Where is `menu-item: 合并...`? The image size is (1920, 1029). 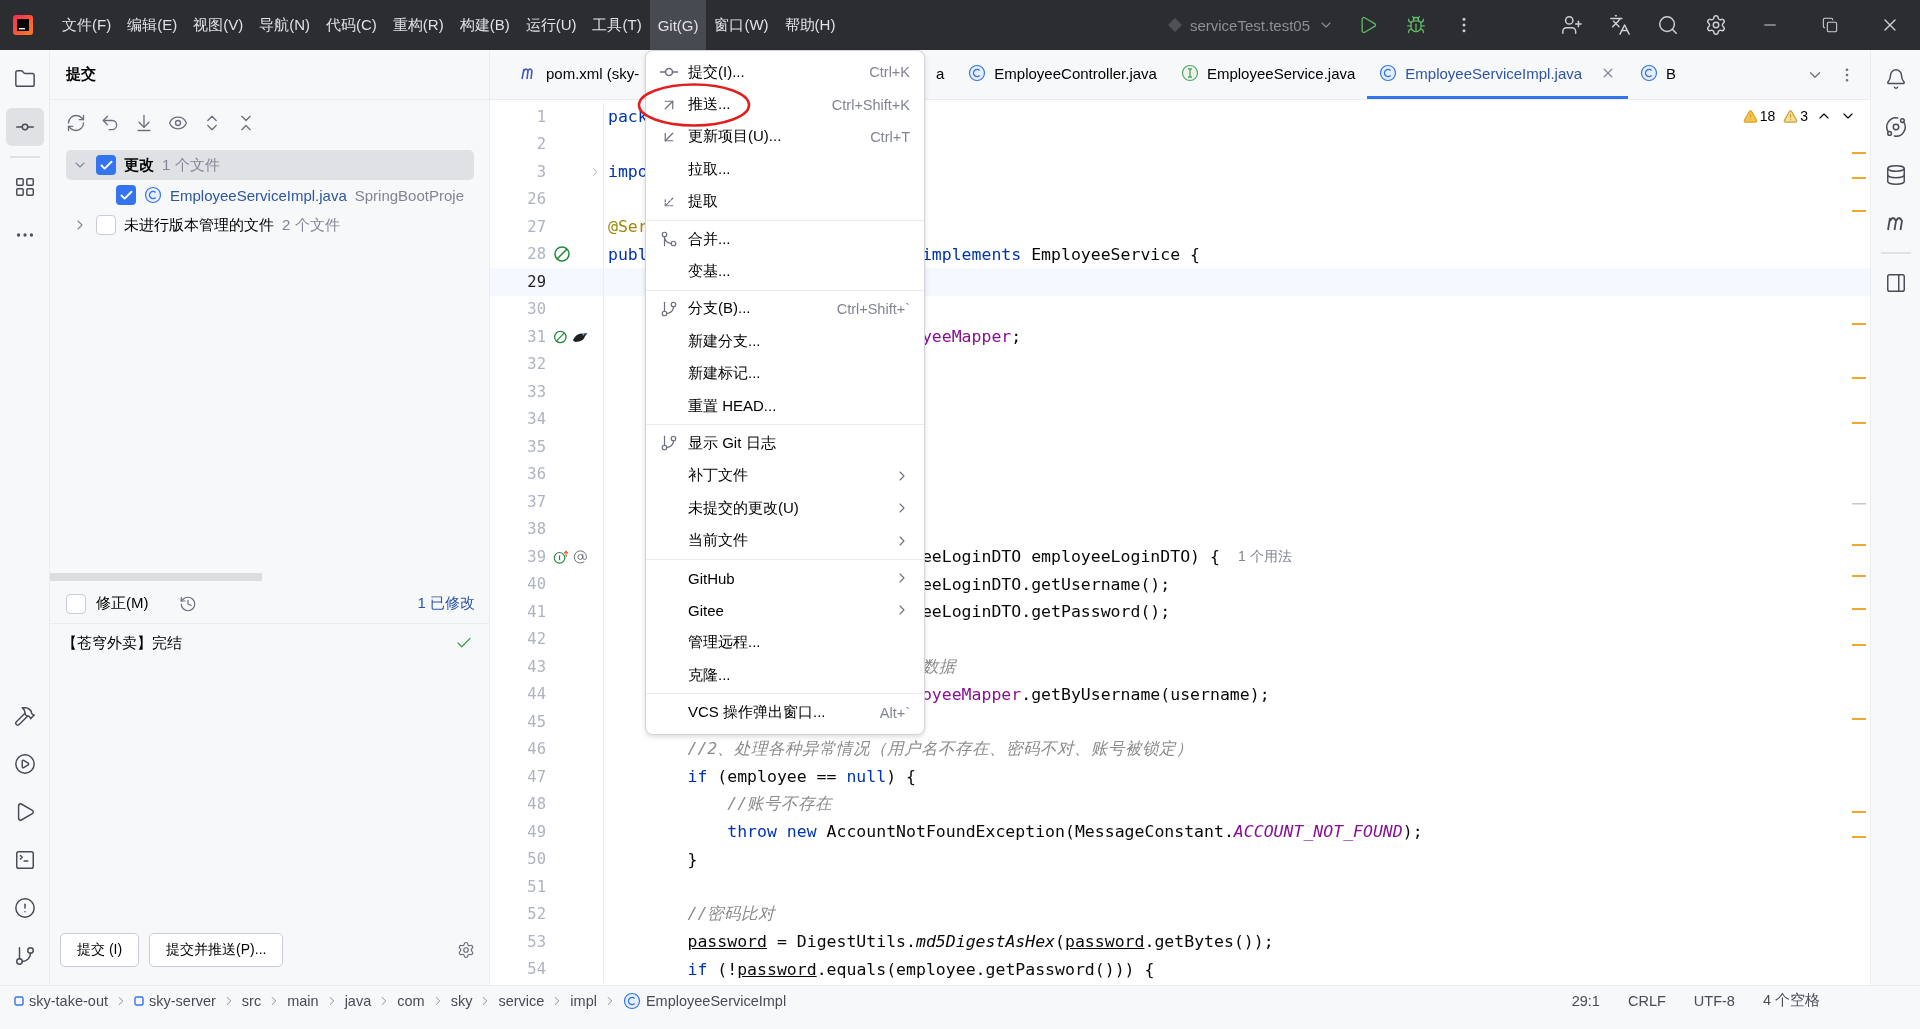
menu-item: 合并... is located at coordinates (785, 239).